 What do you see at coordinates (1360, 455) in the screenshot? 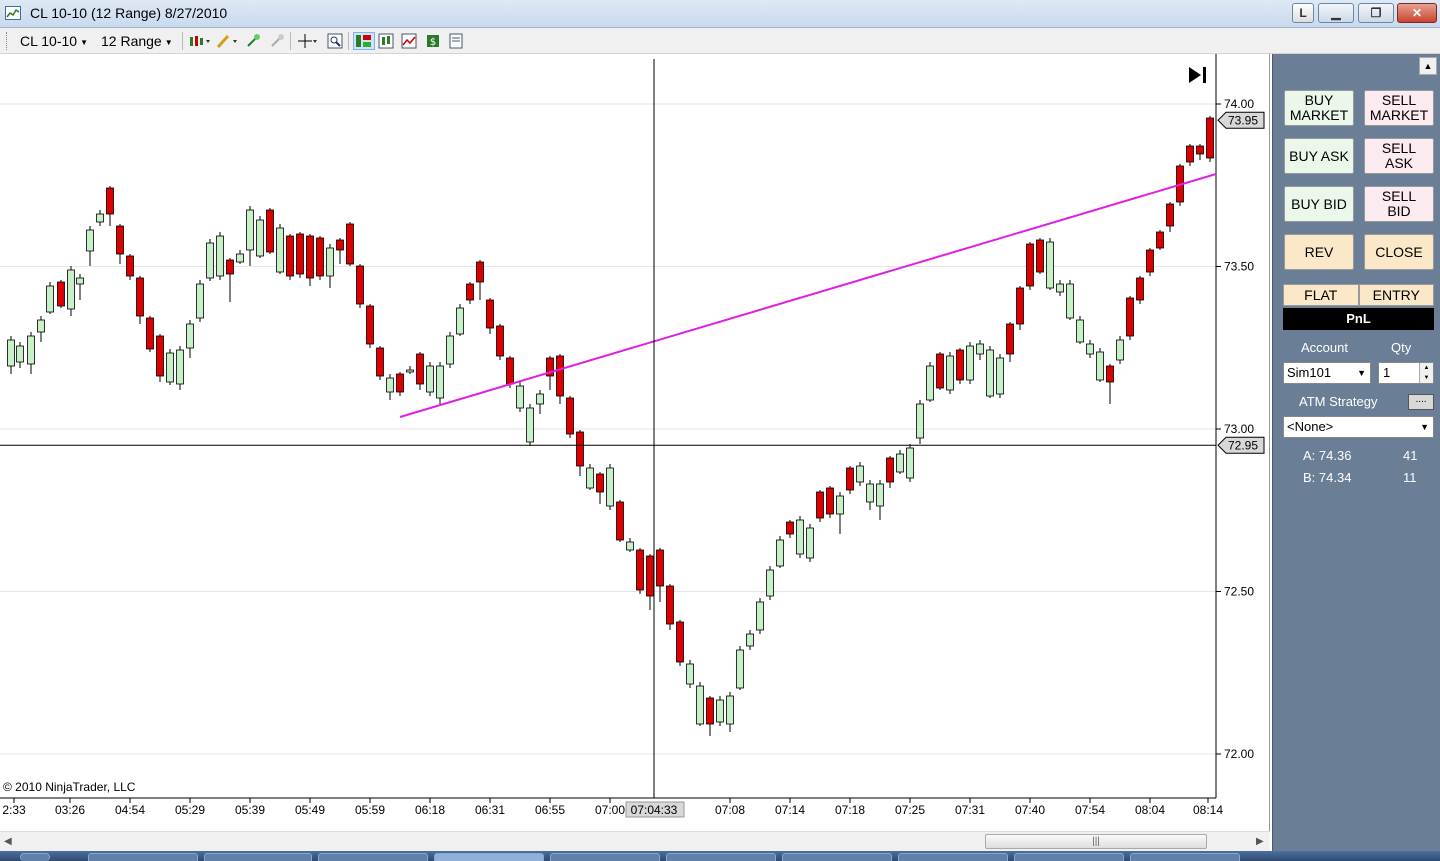
I see `ask-row: A: 74.36 41` at bounding box center [1360, 455].